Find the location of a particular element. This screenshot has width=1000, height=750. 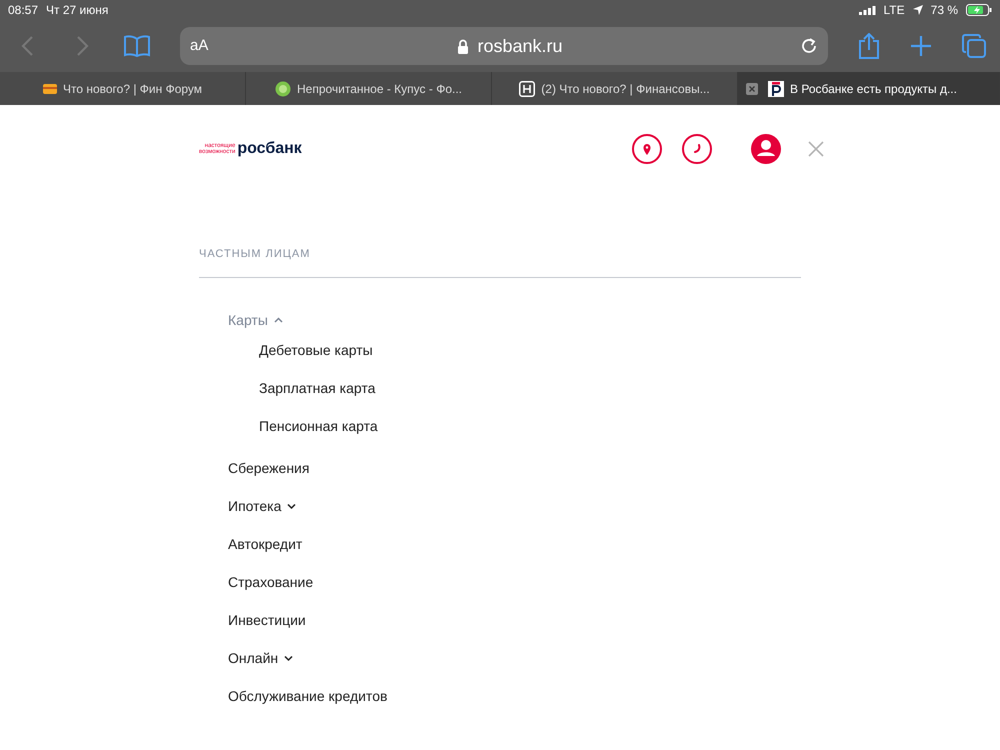

address-field: aA rosbank.ru is located at coordinates (504, 46).